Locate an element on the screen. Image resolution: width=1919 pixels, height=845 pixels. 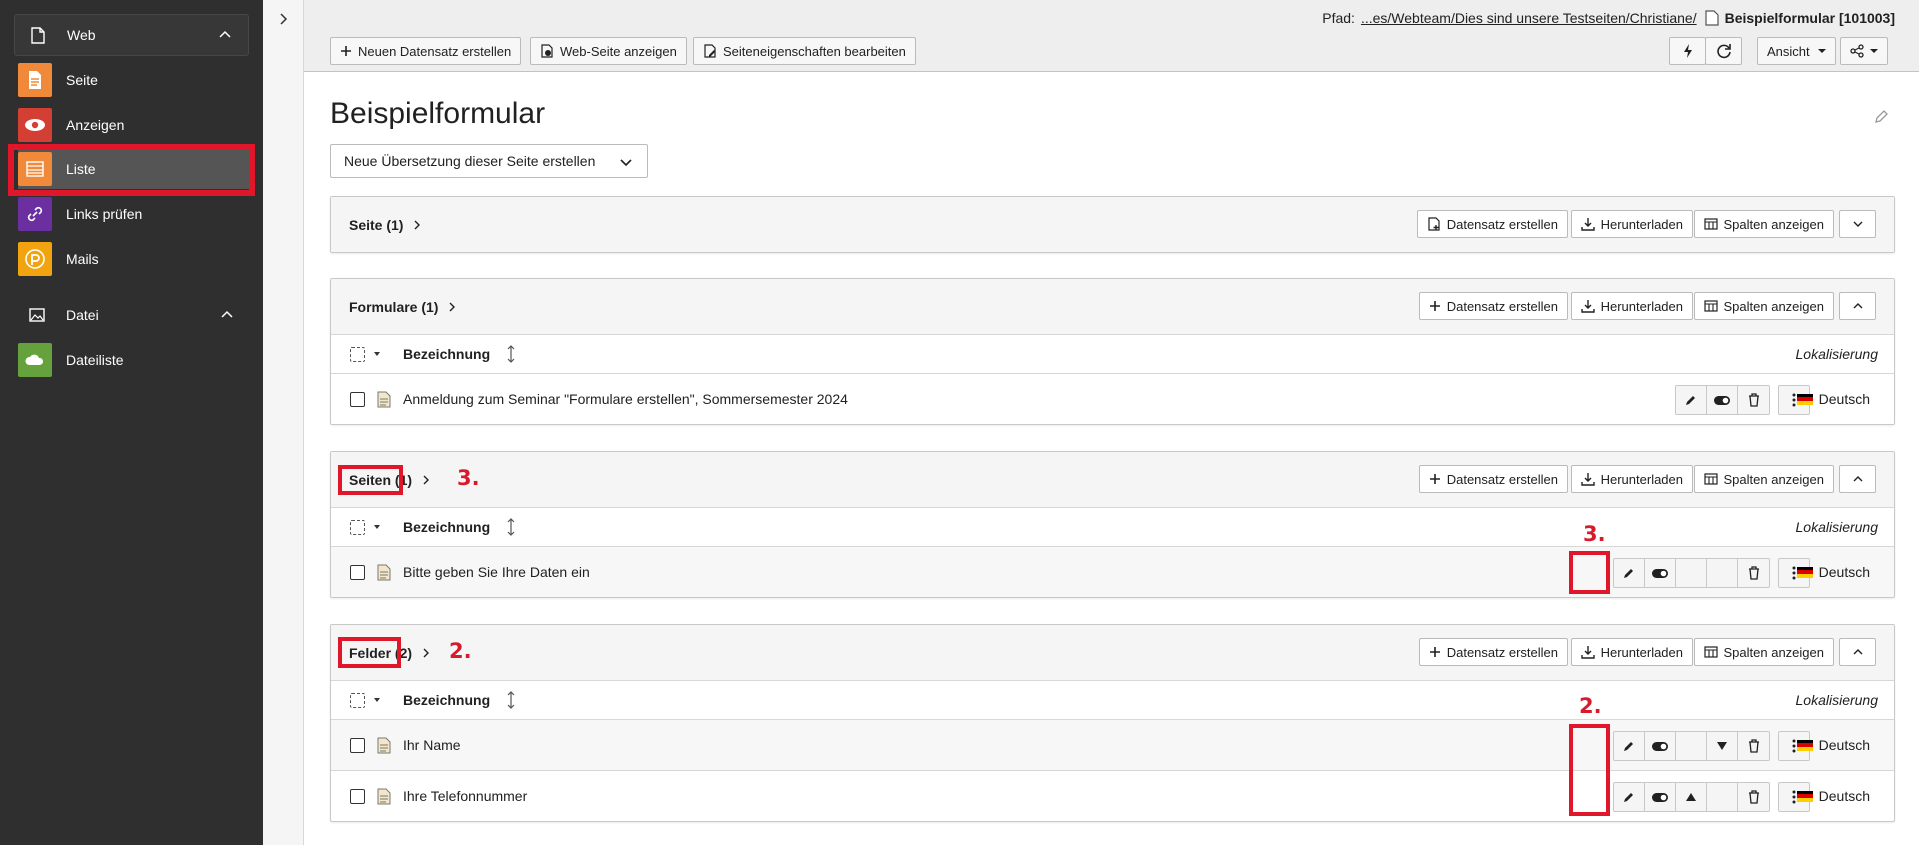
share-dropdown is located at coordinates (1864, 51).